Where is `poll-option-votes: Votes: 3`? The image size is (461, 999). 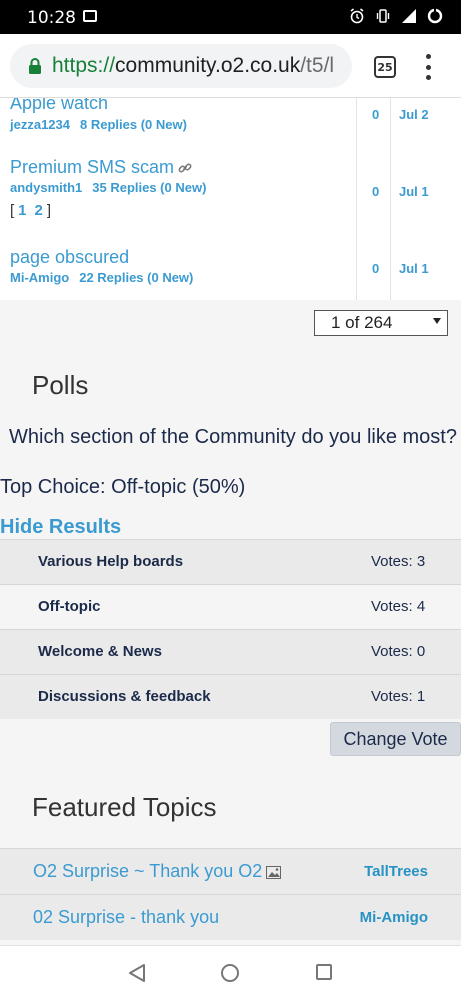 poll-option-votes: Votes: 3 is located at coordinates (398, 561).